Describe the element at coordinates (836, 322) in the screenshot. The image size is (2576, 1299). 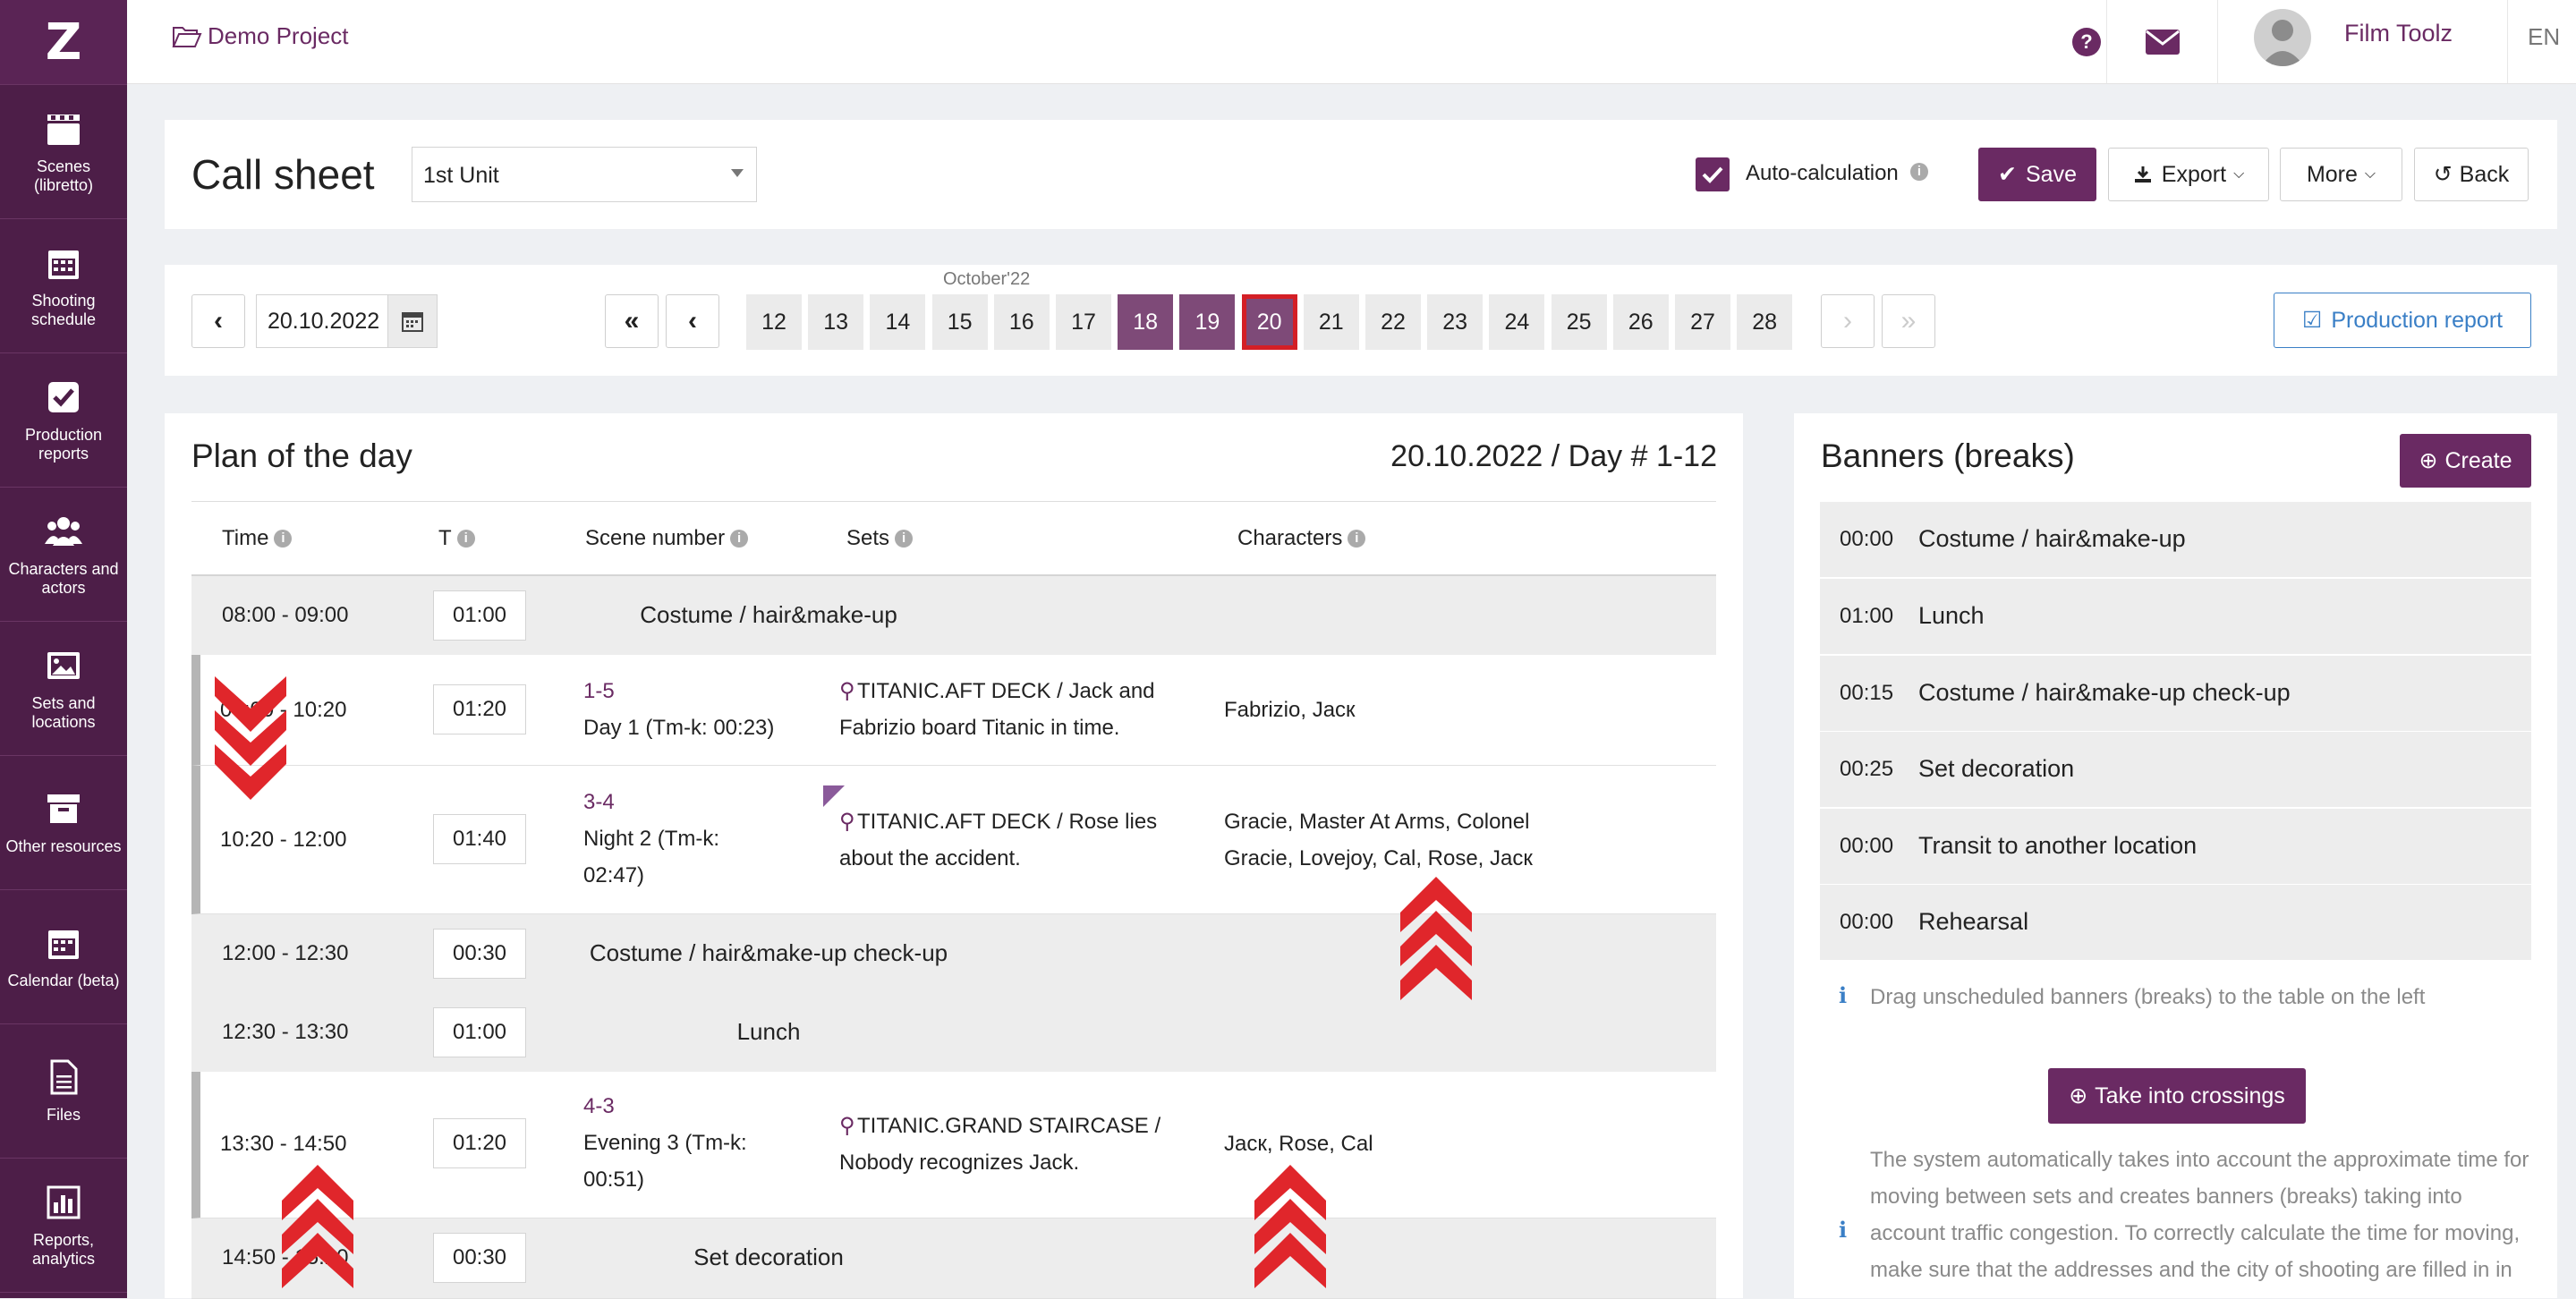
I see `day-13: 13` at that location.